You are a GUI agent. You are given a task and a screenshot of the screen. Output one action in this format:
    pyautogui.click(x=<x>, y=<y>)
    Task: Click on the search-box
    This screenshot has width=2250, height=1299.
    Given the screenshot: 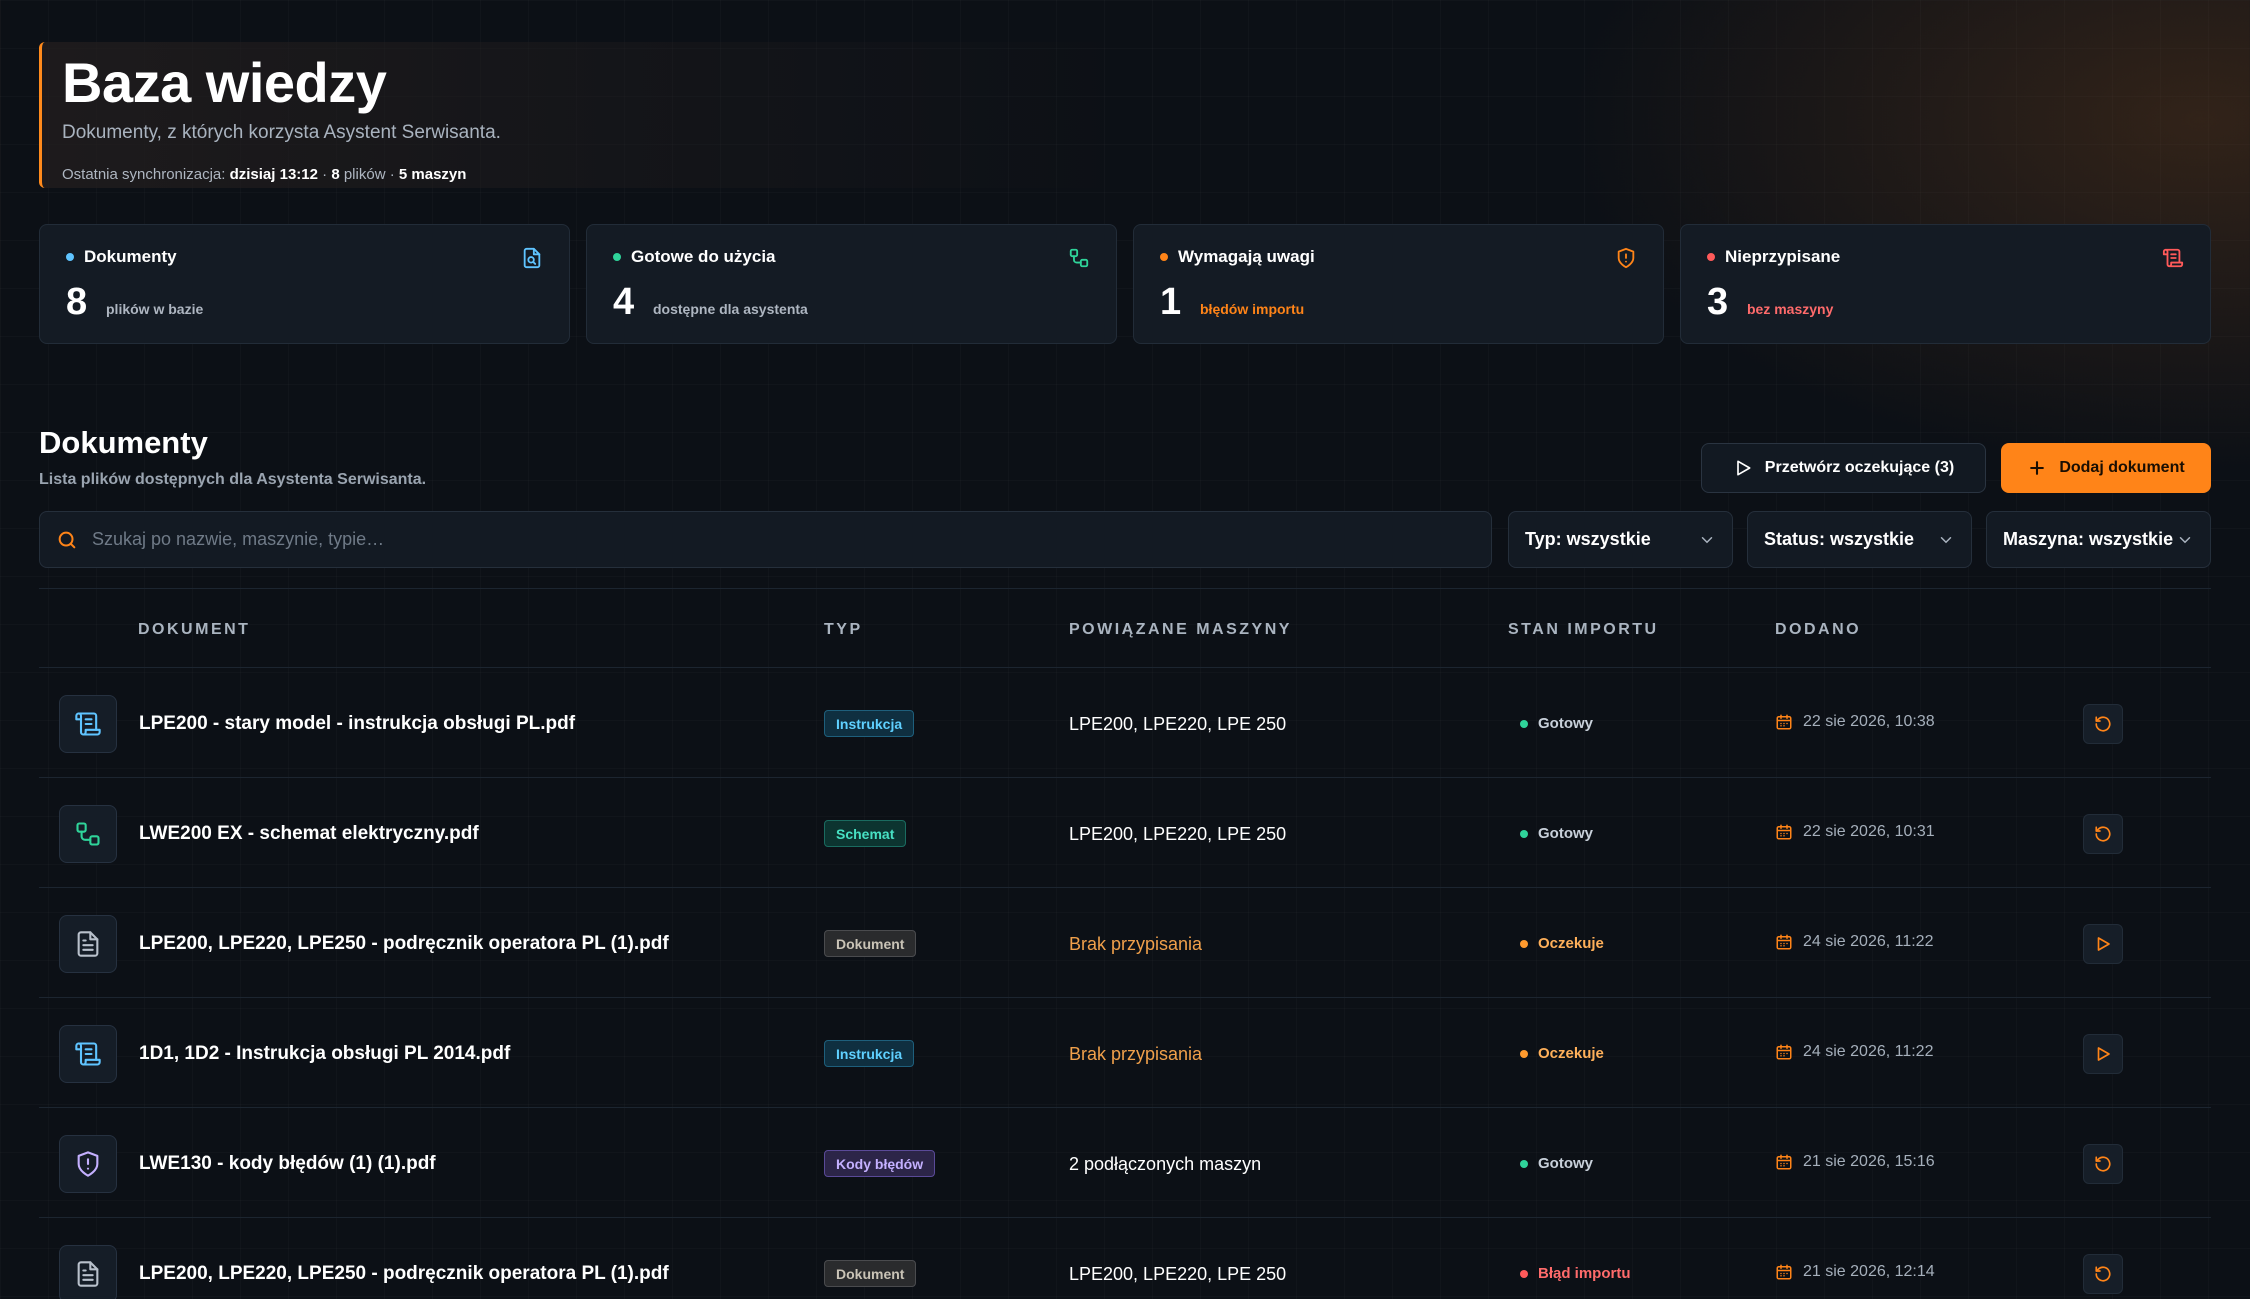 What is the action you would take?
    pyautogui.click(x=765, y=539)
    